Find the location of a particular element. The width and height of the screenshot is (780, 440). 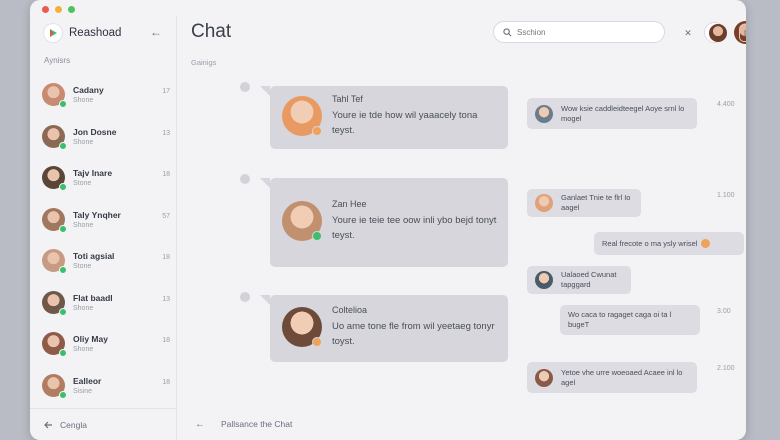

chat-footer: ← Pallsance the Chat is located at coordinates (461, 424).